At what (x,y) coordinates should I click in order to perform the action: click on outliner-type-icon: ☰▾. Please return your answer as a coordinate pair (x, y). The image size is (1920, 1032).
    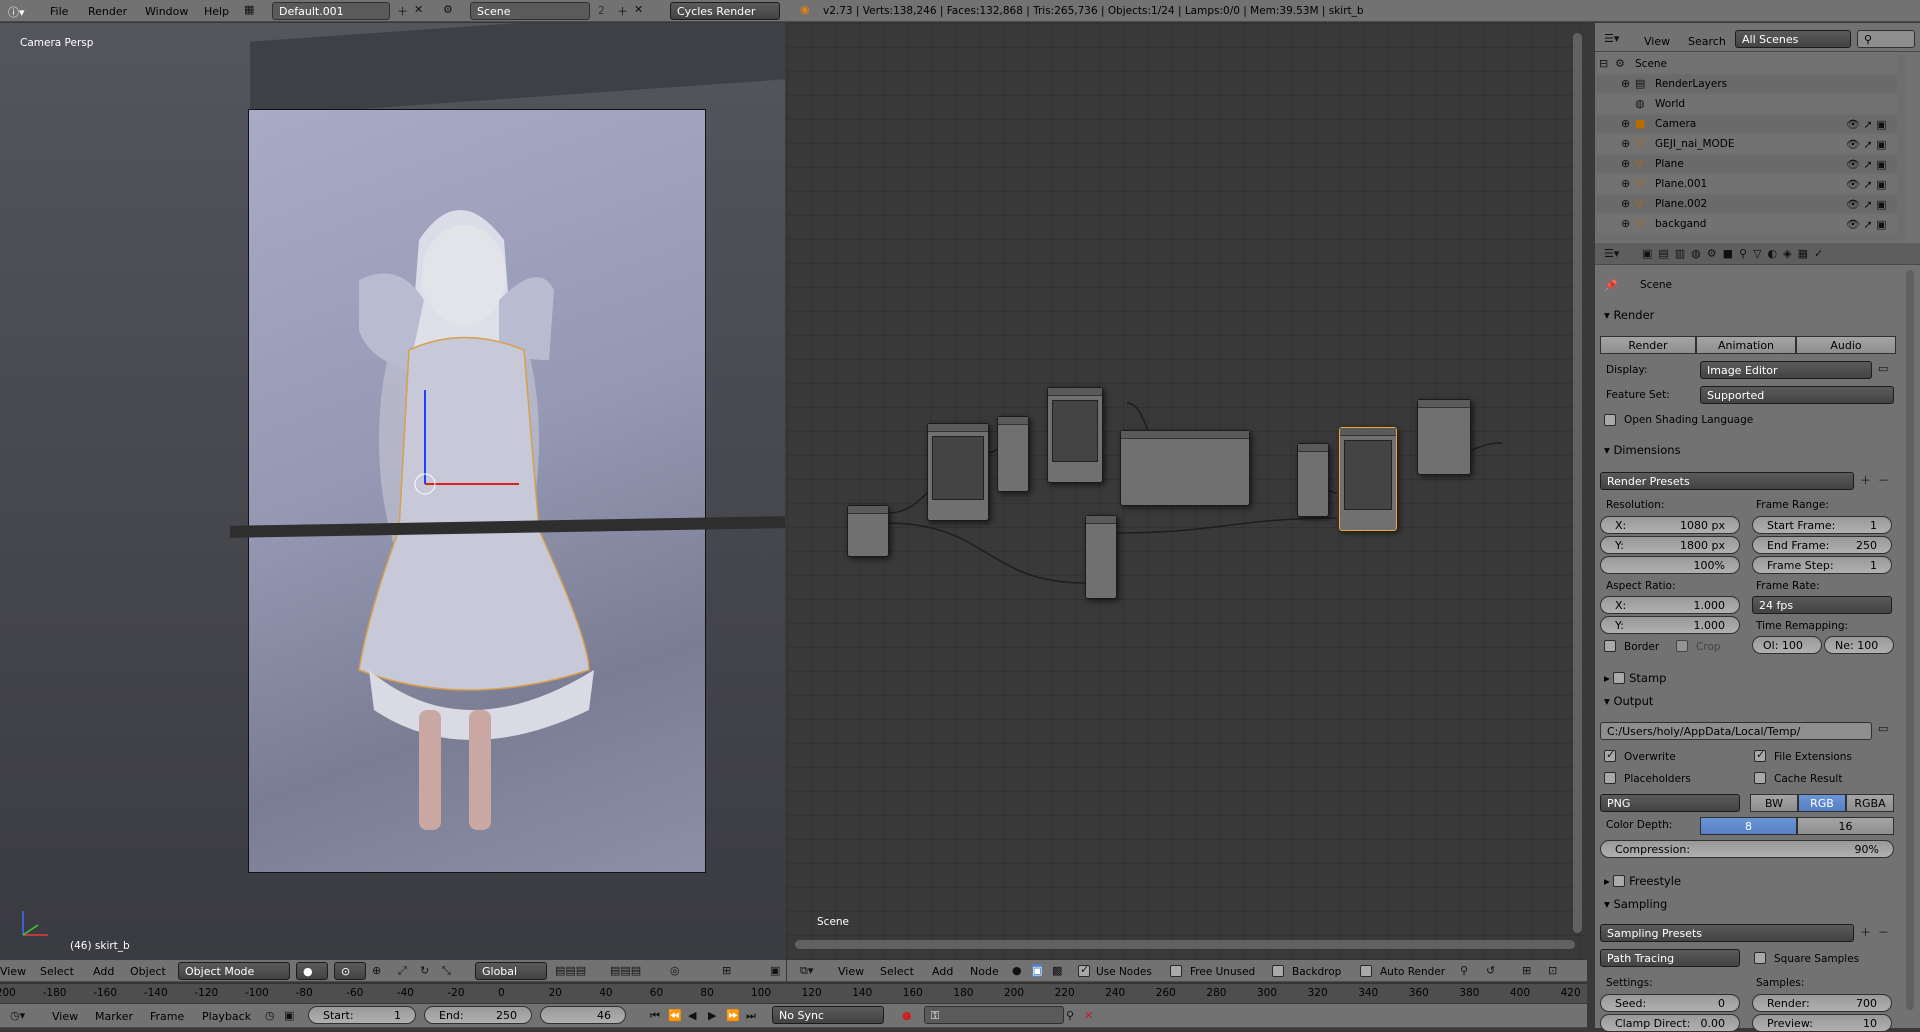
    Looking at the image, I should click on (1611, 38).